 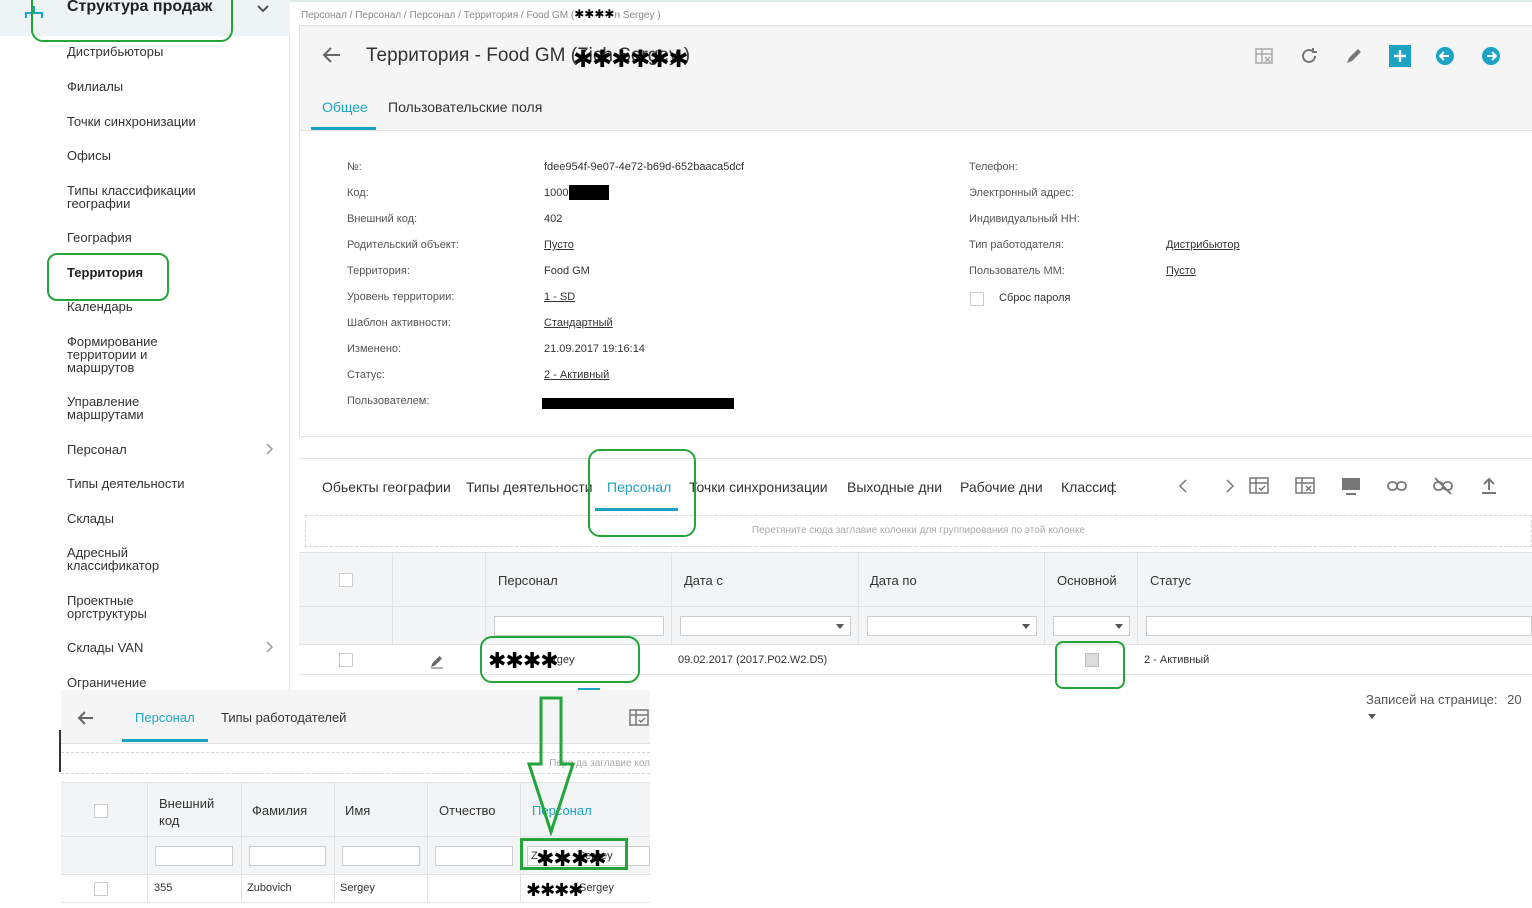 What do you see at coordinates (576, 375) in the screenshot?
I see `field-value-status-link: 2 - Активный` at bounding box center [576, 375].